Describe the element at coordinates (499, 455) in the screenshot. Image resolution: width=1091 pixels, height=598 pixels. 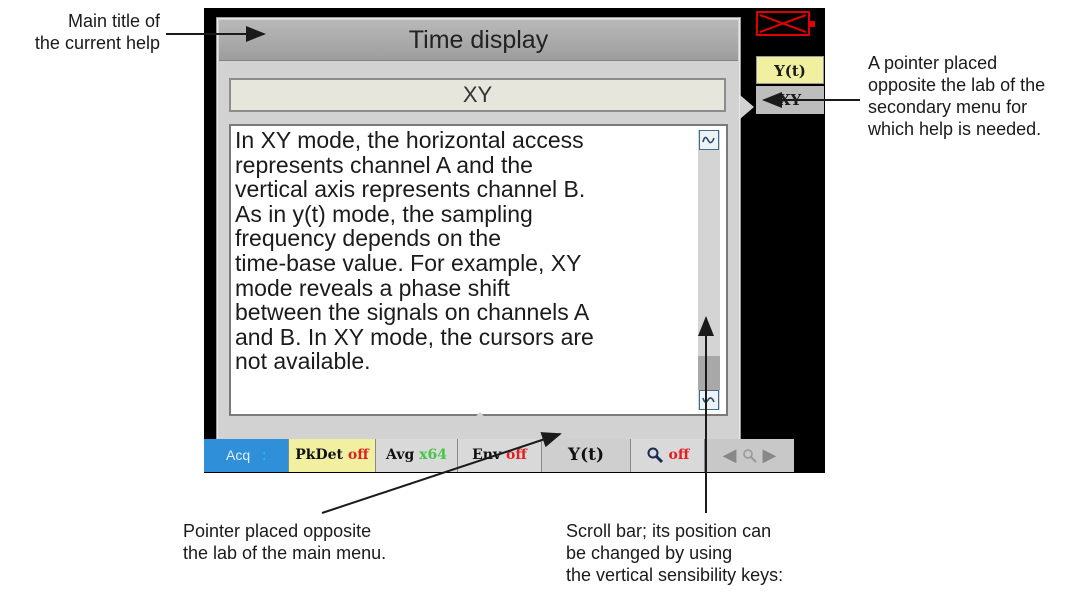
I see `tab-env: Env off` at that location.